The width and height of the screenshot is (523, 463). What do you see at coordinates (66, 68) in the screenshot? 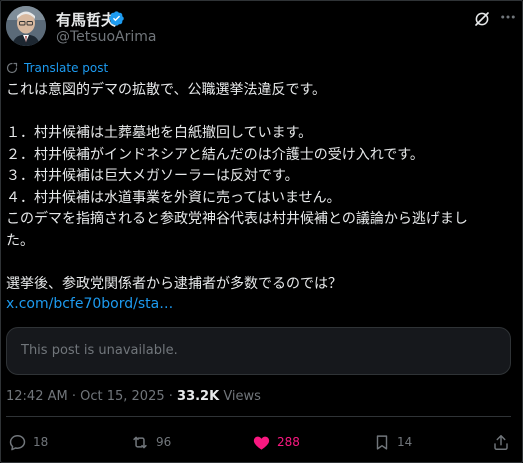
I see `translate-post-label: Translate post` at bounding box center [66, 68].